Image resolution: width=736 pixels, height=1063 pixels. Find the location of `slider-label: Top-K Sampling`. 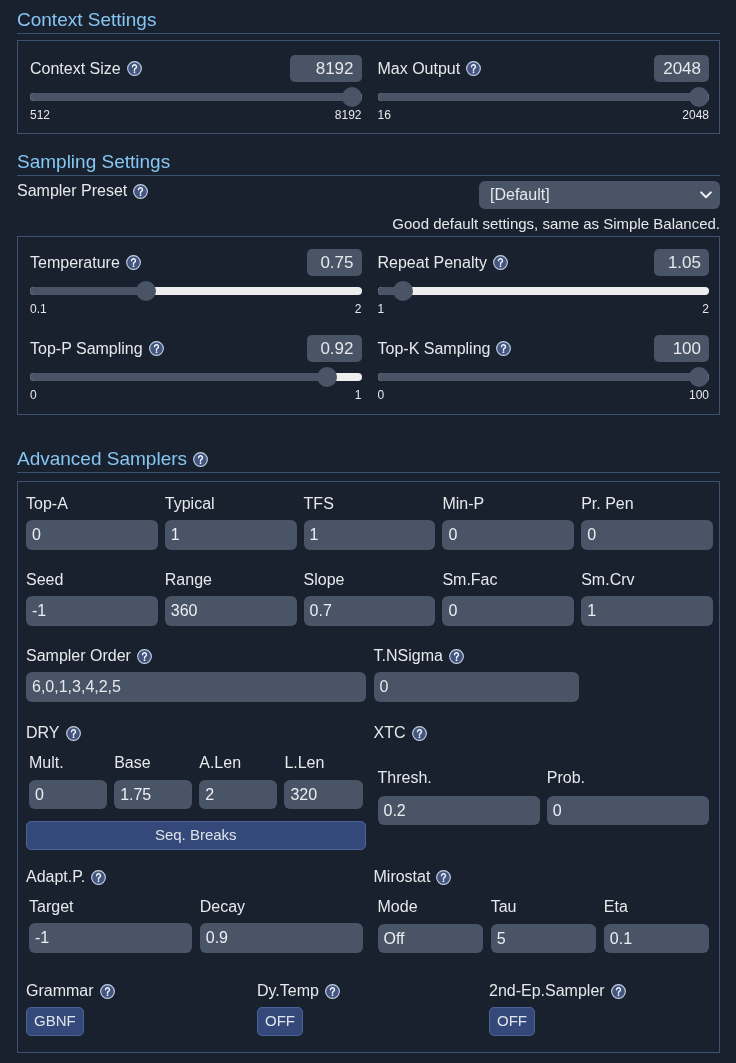

slider-label: Top-K Sampling is located at coordinates (434, 348).